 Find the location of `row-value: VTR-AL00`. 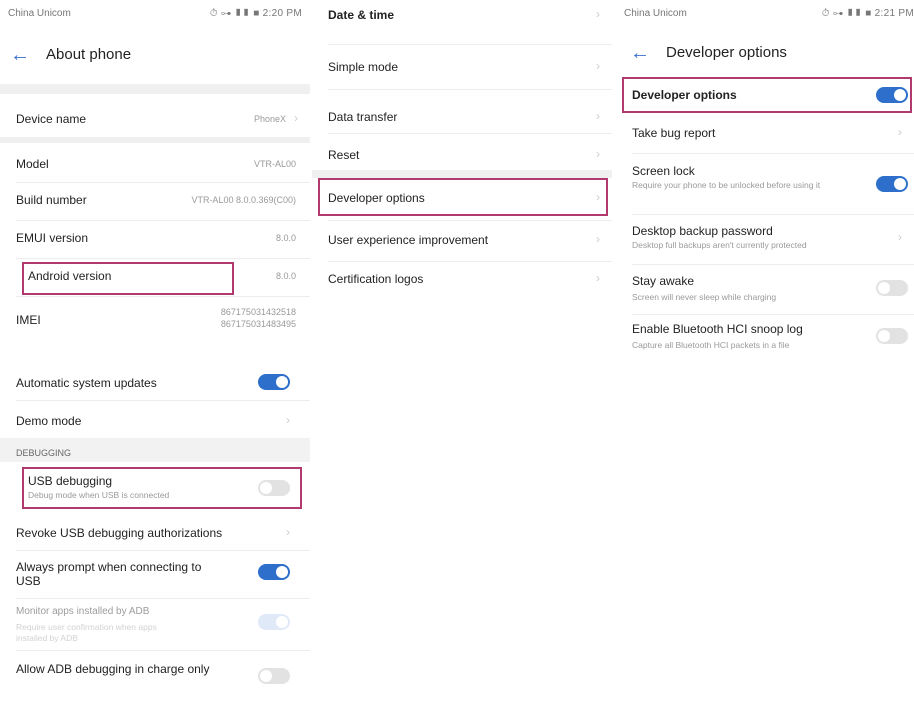

row-value: VTR-AL00 is located at coordinates (274, 164).